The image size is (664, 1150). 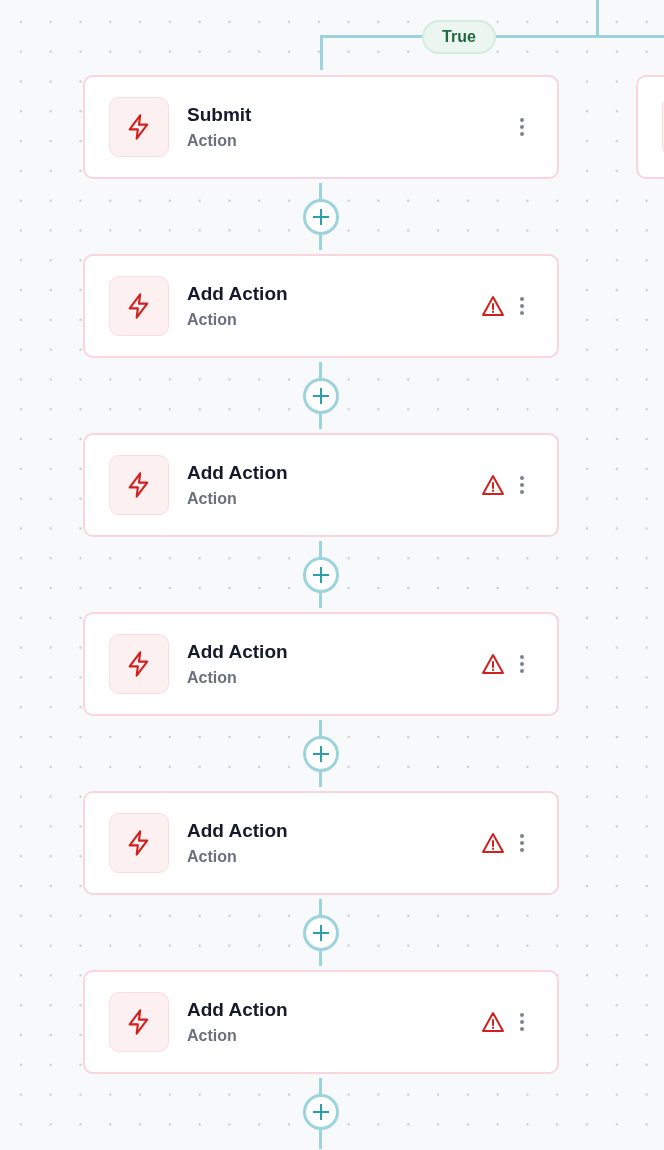 What do you see at coordinates (321, 127) in the screenshot?
I see `node-card: Submit Action` at bounding box center [321, 127].